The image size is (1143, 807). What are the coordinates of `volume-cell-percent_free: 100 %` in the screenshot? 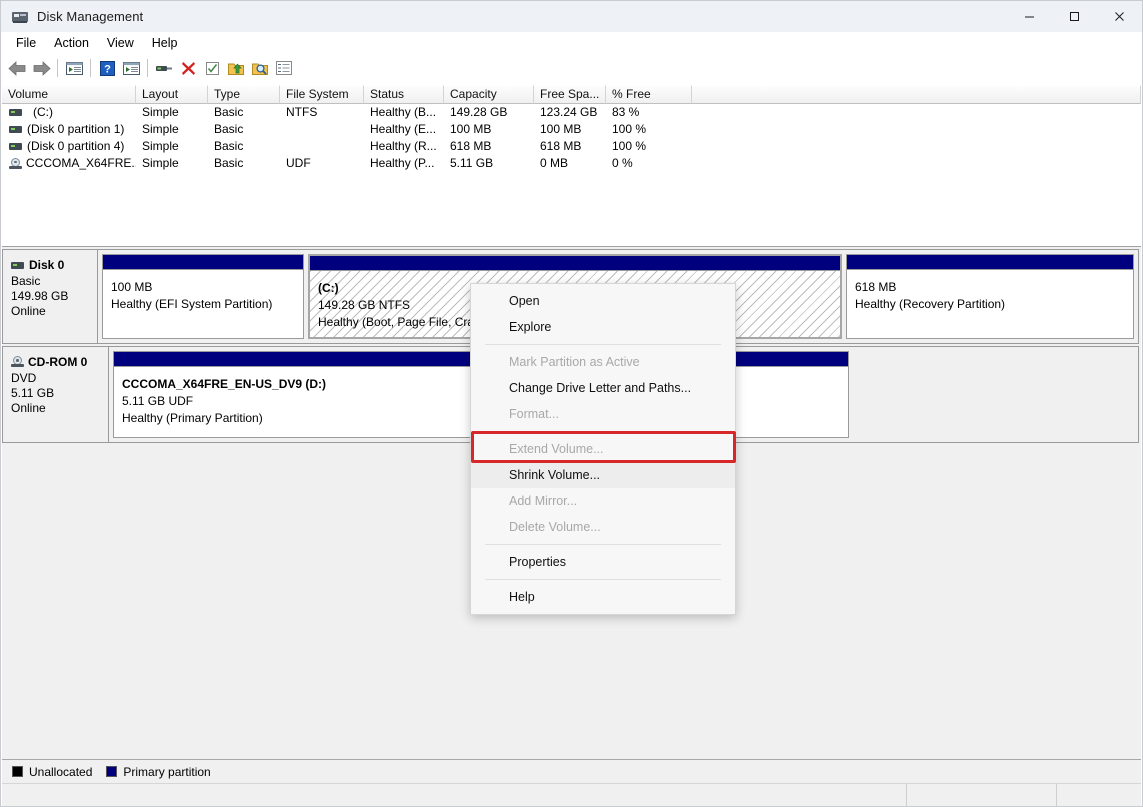 It's located at (629, 146).